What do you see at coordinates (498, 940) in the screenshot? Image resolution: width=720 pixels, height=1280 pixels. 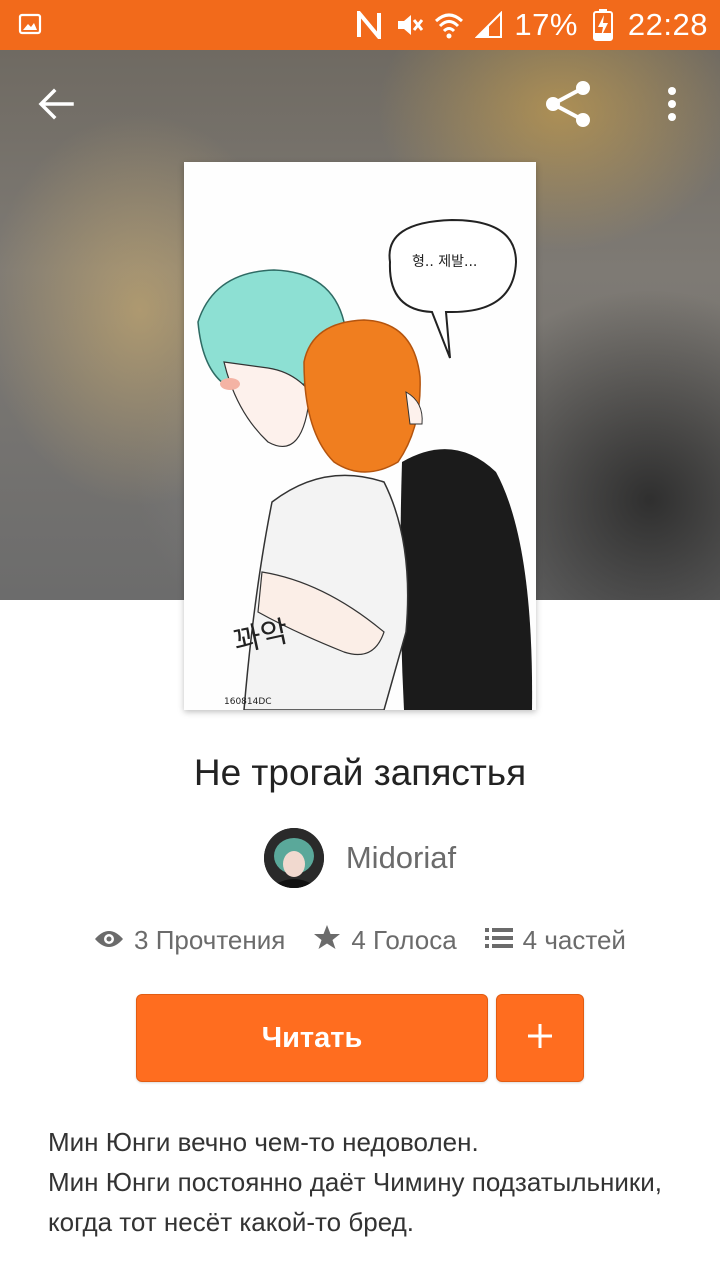 I see `list-icon` at bounding box center [498, 940].